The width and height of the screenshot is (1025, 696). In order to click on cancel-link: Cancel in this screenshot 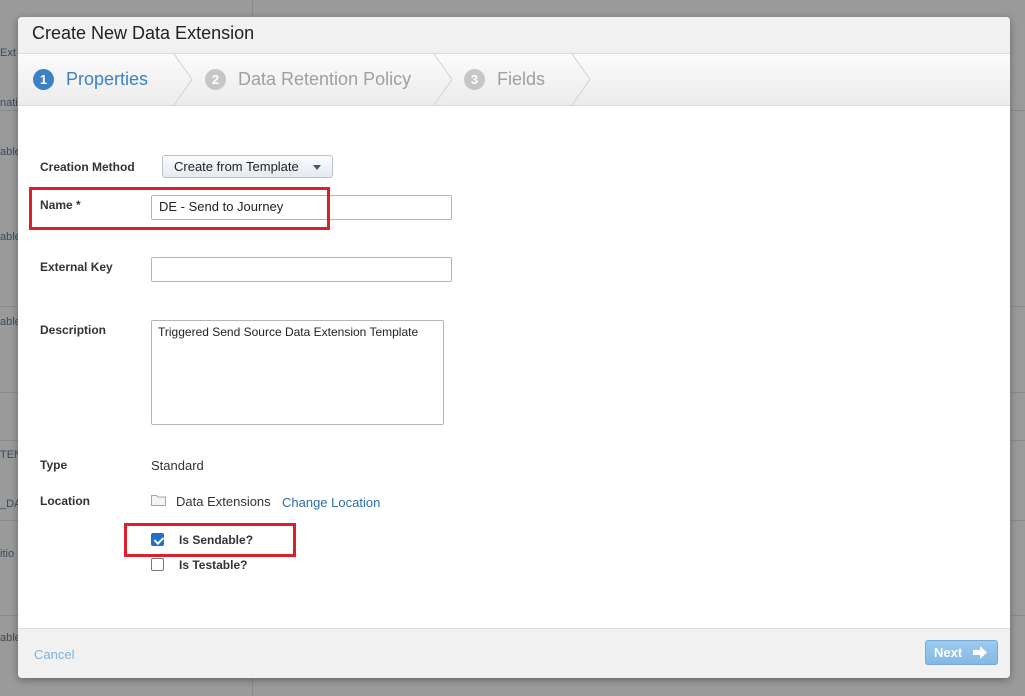, I will do `click(54, 654)`.